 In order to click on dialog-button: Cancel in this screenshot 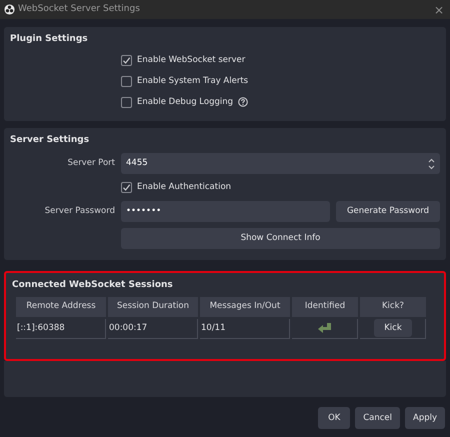, I will do `click(377, 418)`.